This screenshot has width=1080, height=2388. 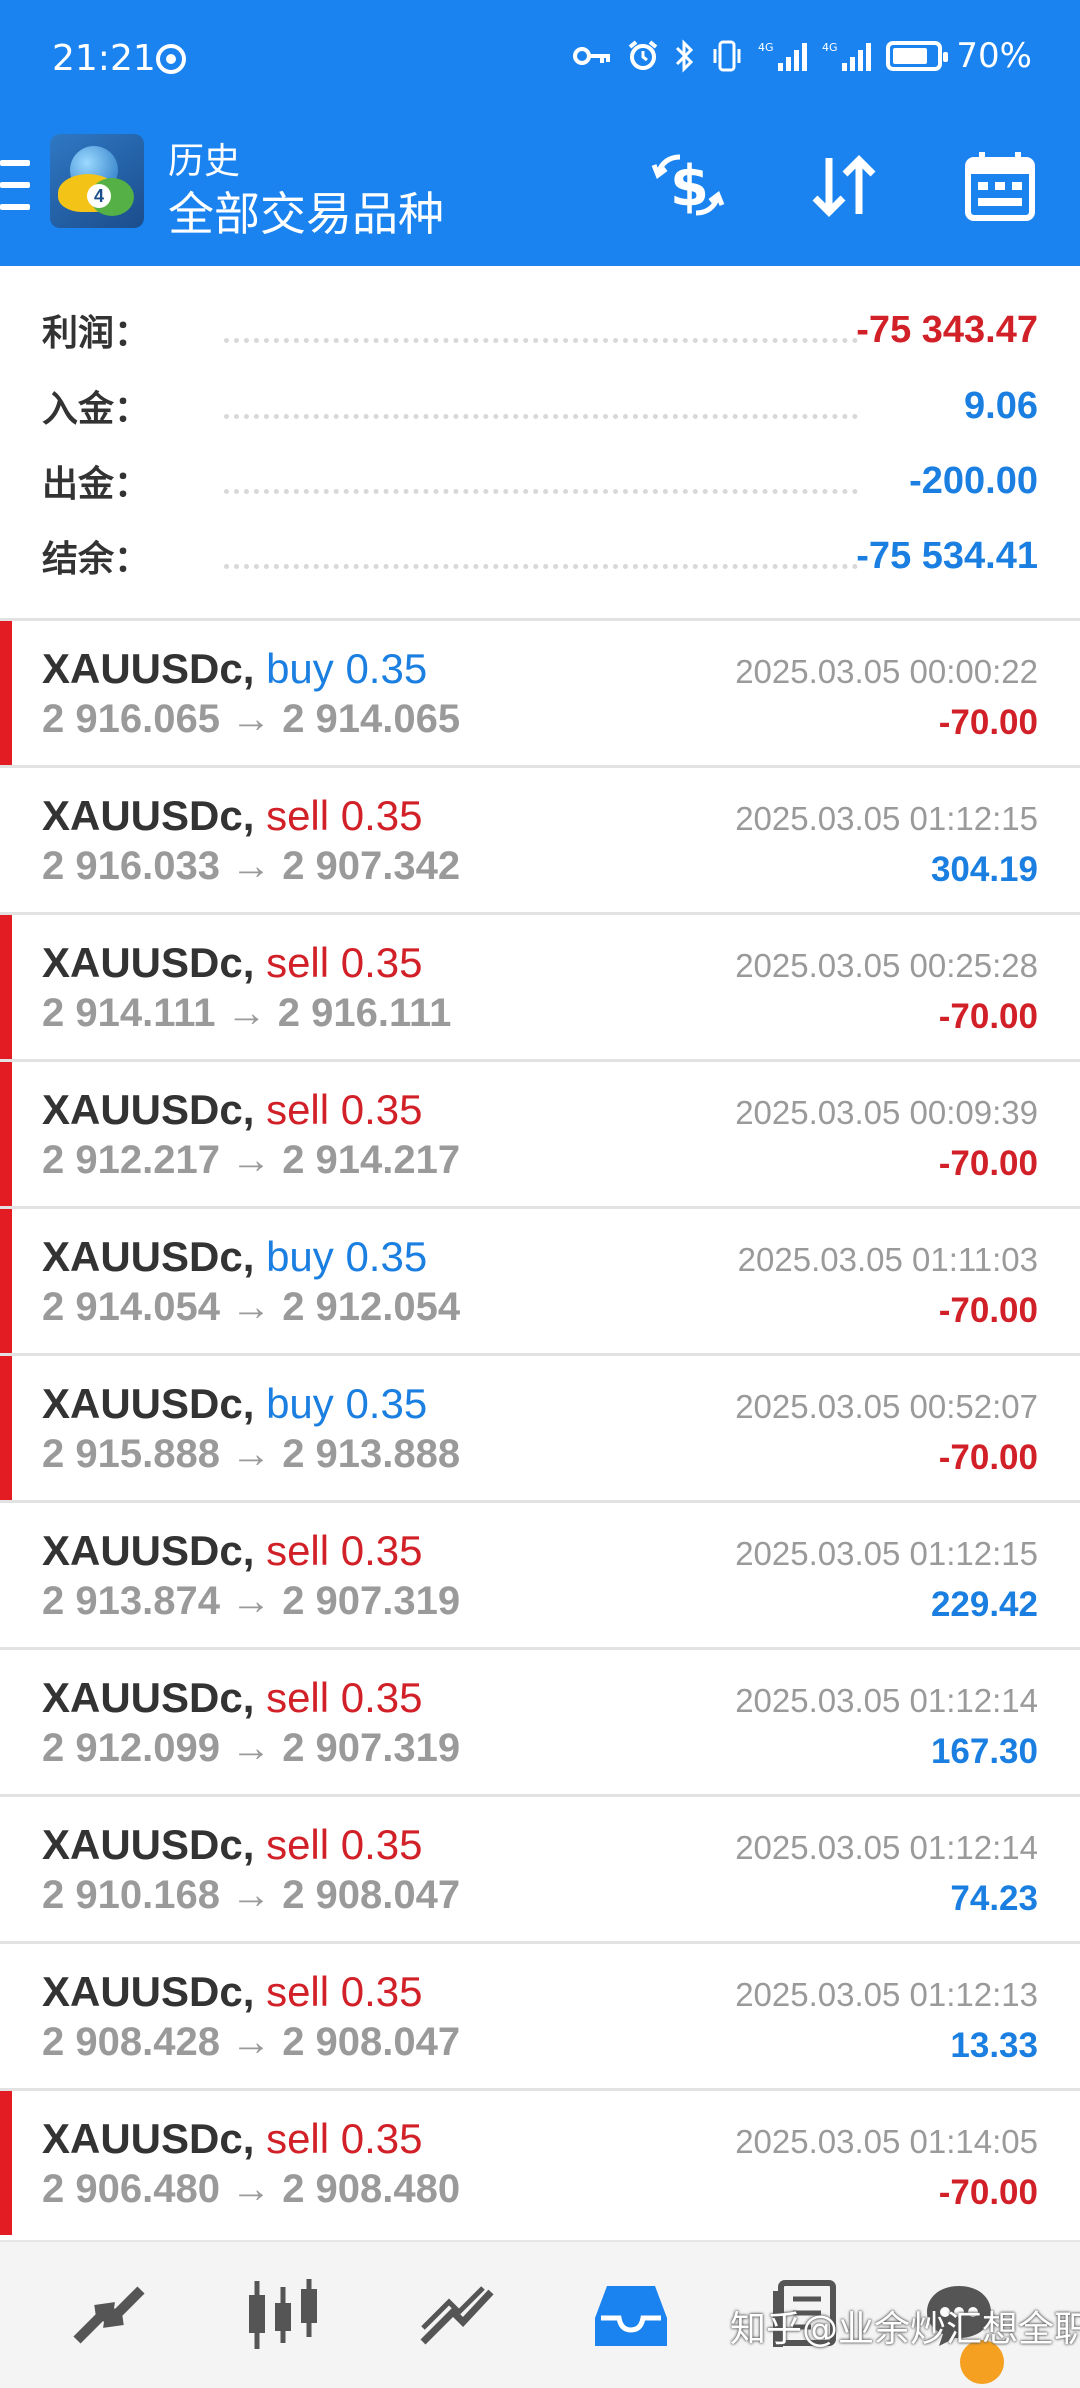 I want to click on alarm-icon, so click(x=643, y=55).